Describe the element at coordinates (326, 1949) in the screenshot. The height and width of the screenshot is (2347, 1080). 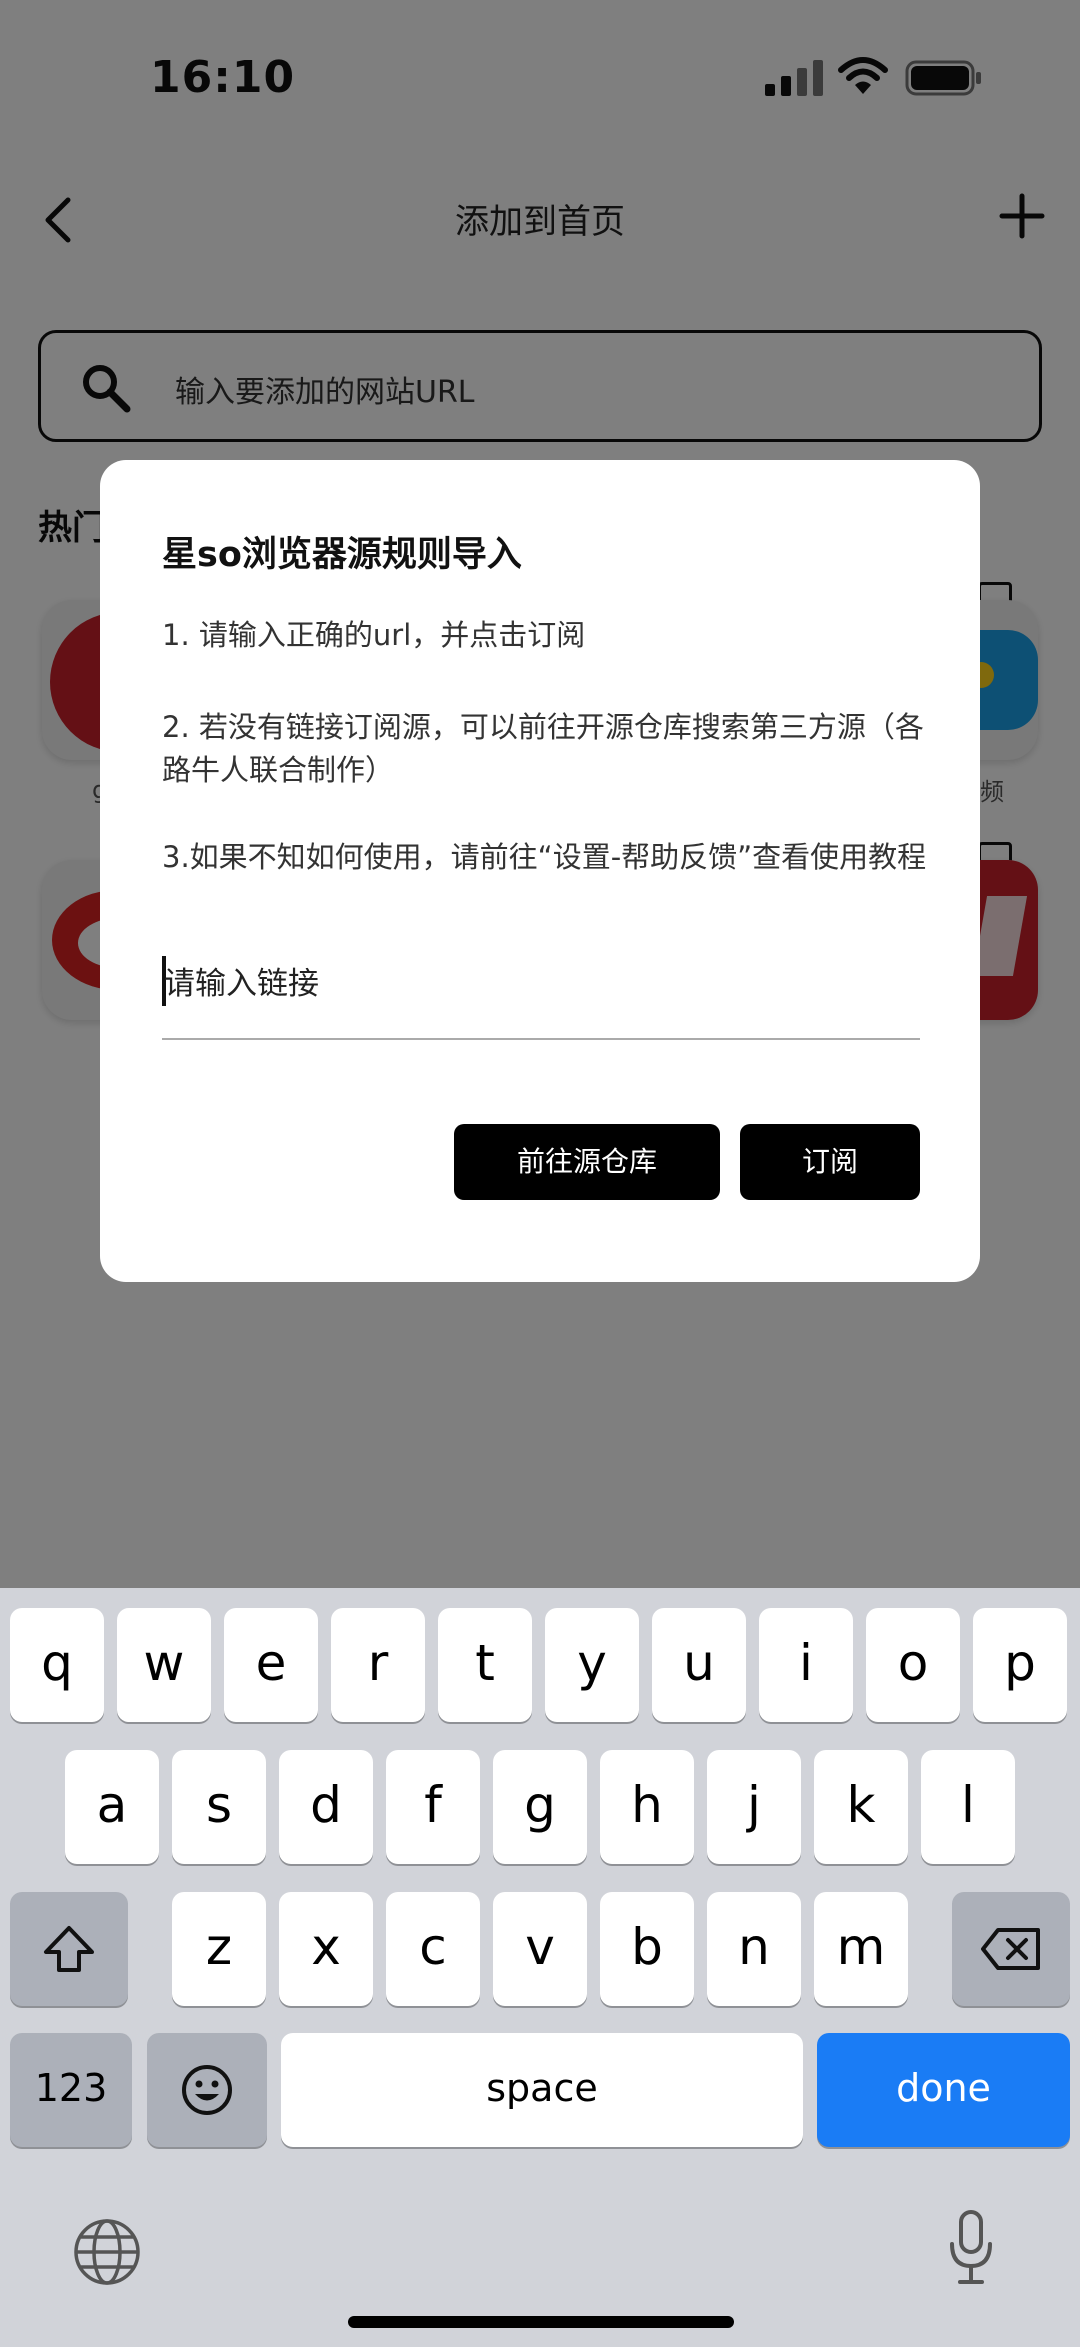
I see `key-x: x` at that location.